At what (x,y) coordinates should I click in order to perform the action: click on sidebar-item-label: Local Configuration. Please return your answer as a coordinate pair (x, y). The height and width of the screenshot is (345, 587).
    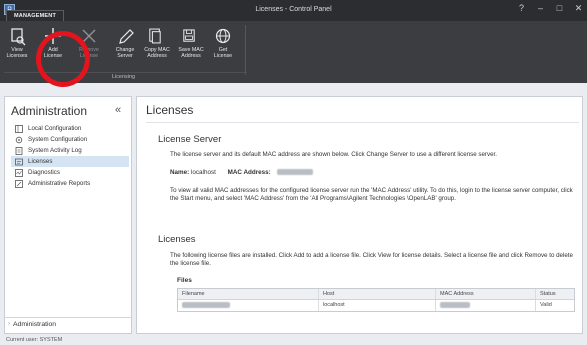
    Looking at the image, I should click on (55, 128).